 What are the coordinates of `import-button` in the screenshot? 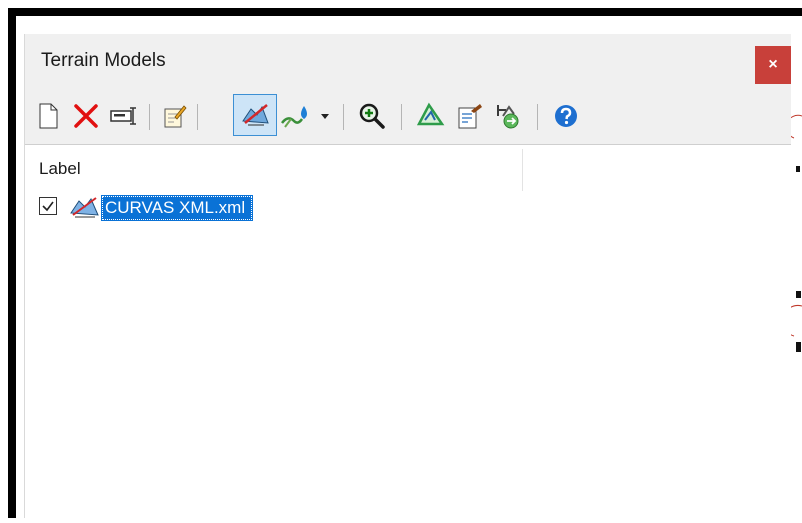 It's located at (508, 116).